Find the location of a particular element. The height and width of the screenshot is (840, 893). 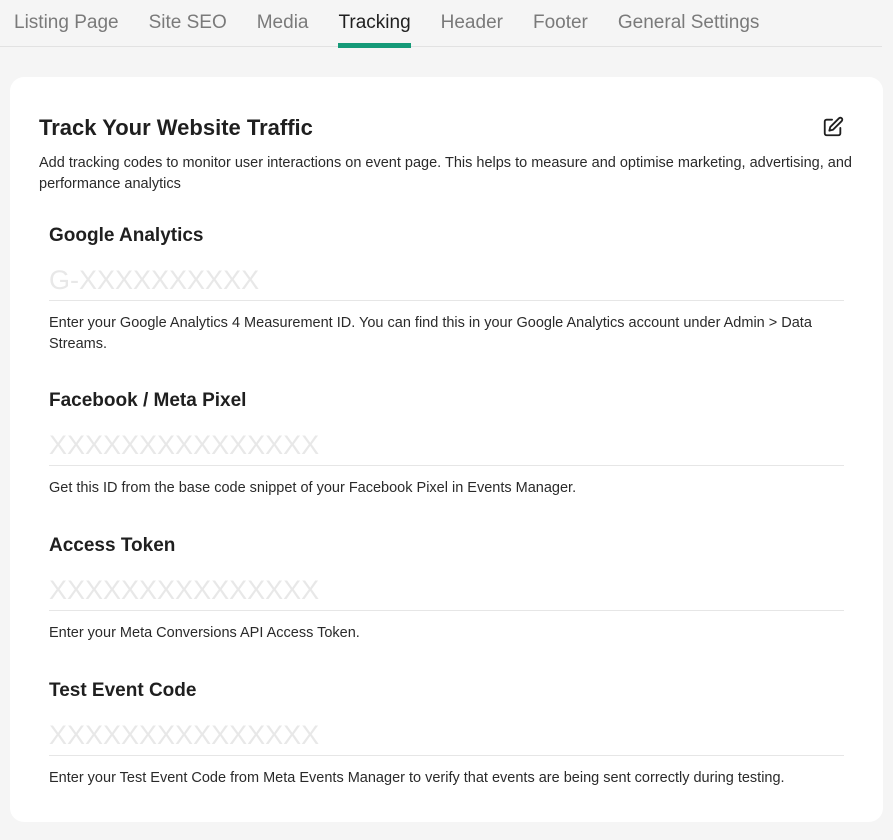

meta-pixel-input is located at coordinates (446, 441).